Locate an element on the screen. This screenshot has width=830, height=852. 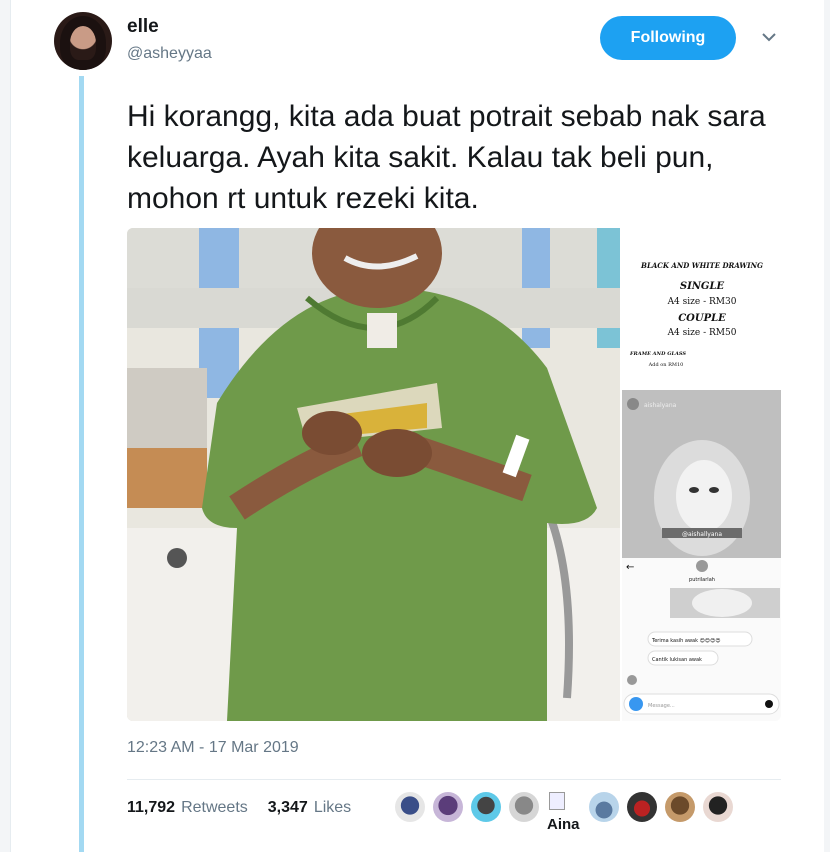
liker-aina: Aina is located at coordinates (564, 814).